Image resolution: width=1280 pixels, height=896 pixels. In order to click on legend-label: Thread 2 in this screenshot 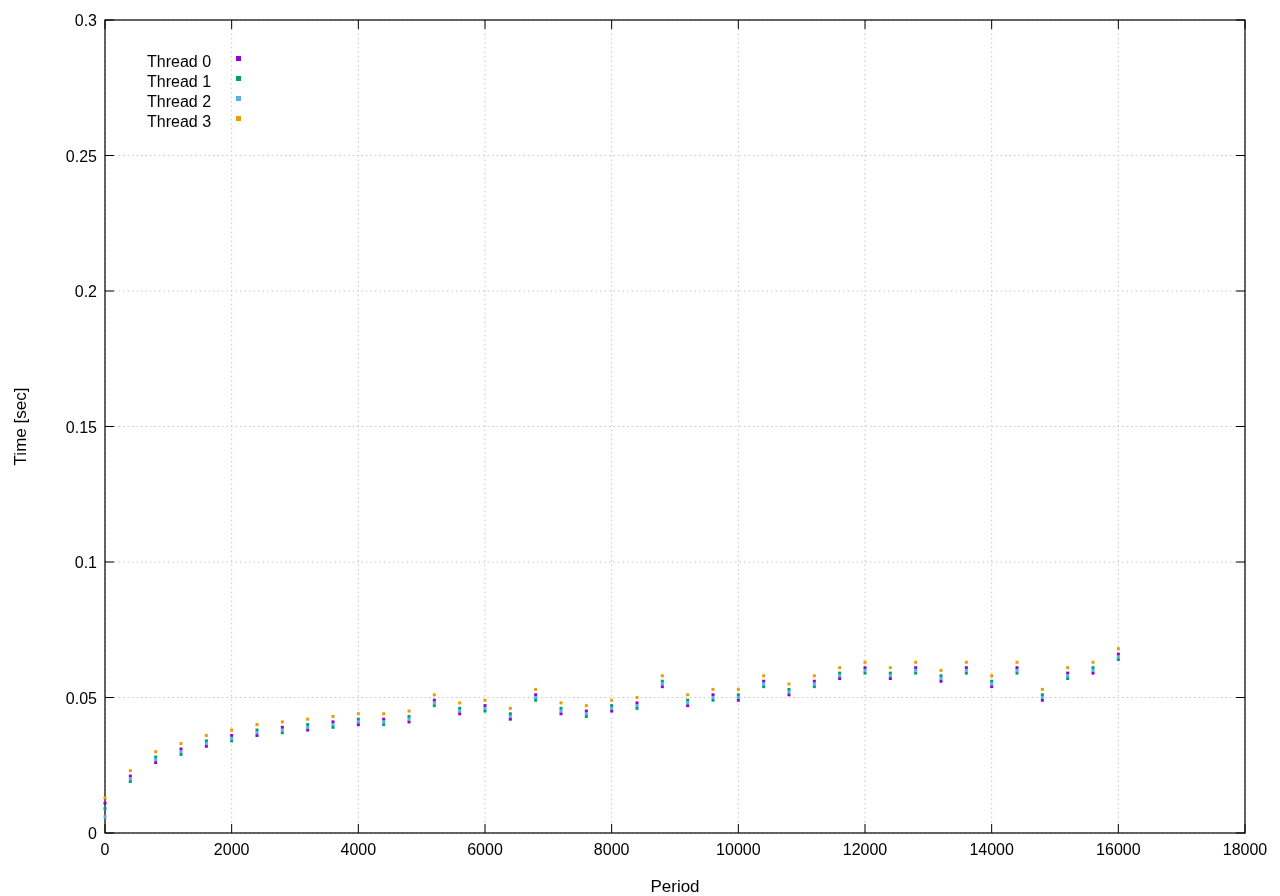, I will do `click(179, 101)`.